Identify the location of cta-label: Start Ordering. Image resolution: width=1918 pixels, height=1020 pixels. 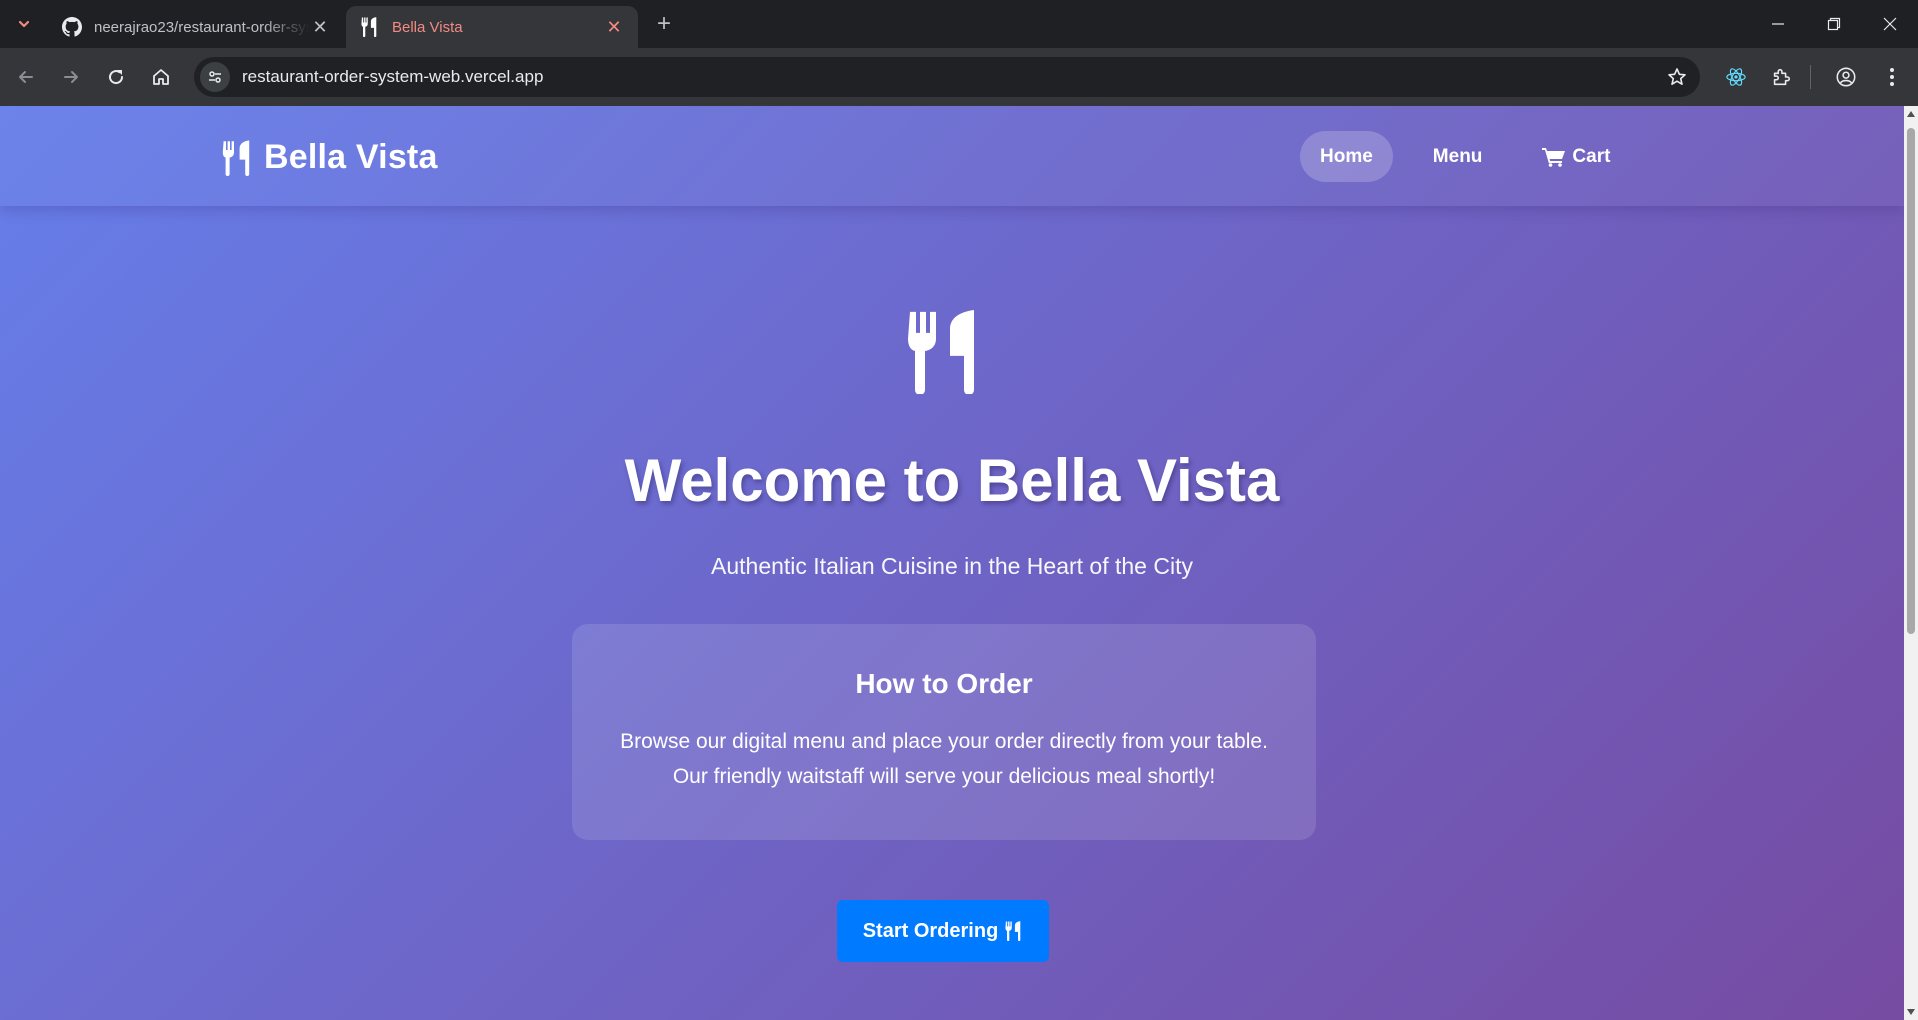
(930, 930).